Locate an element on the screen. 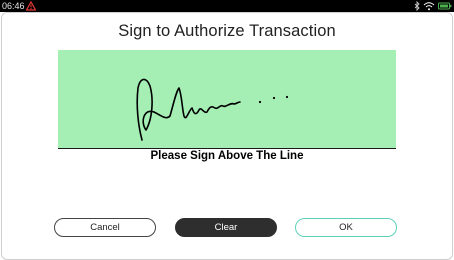 This screenshot has height=260, width=454. warning-icon is located at coordinates (31, 5).